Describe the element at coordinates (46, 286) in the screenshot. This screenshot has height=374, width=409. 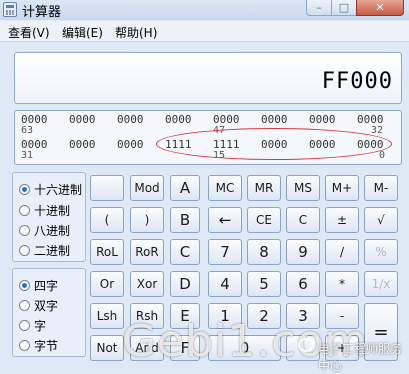
I see `radio-label: 四字` at that location.